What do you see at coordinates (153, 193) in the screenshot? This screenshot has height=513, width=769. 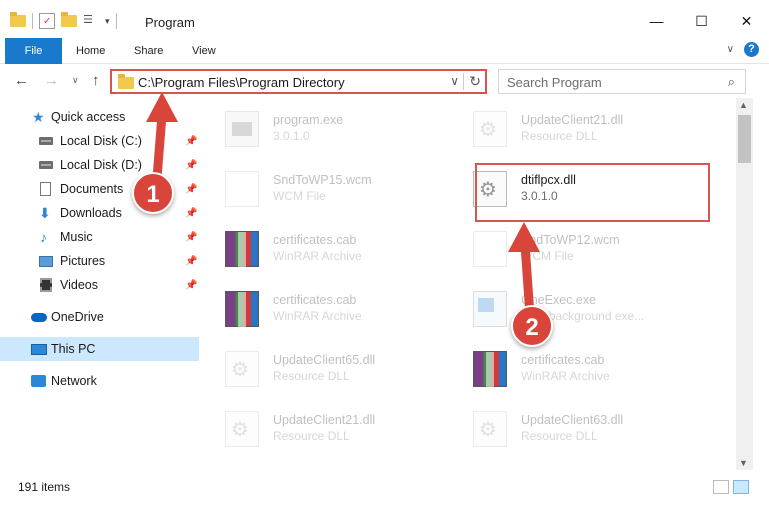 I see `step-1-badge: 1` at bounding box center [153, 193].